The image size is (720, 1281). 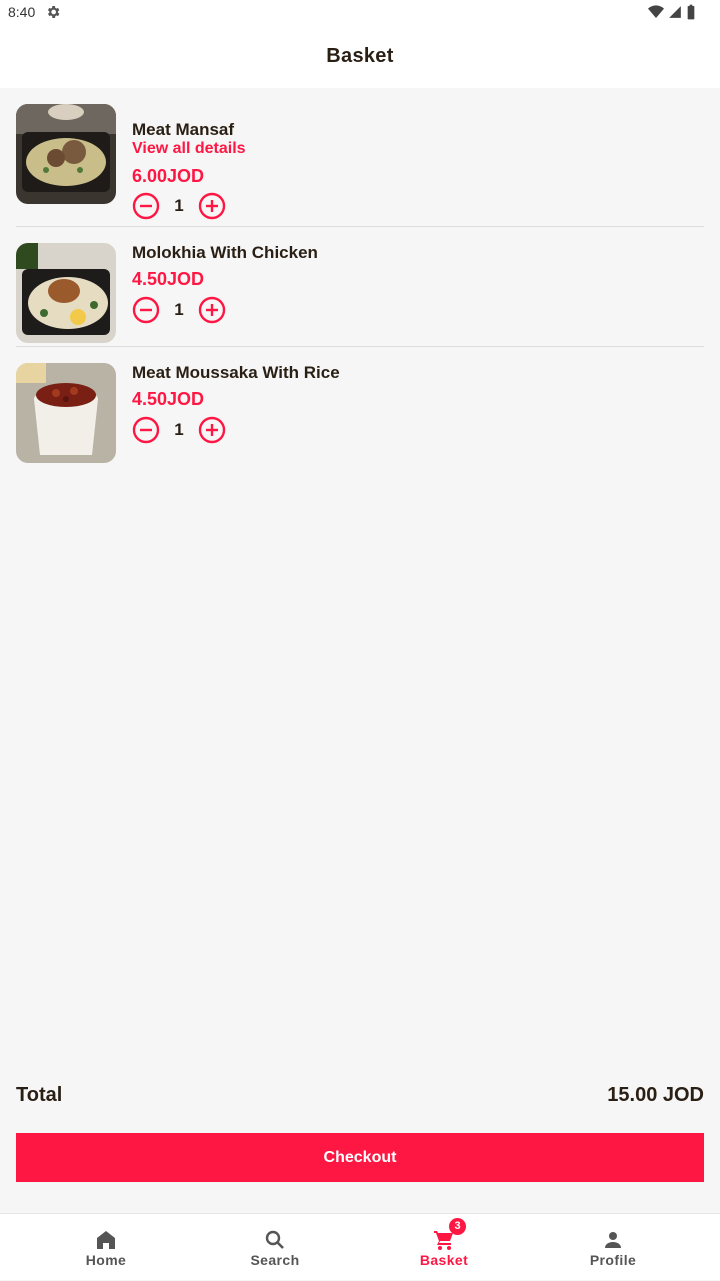 What do you see at coordinates (106, 1260) in the screenshot?
I see `nav-label: Home` at bounding box center [106, 1260].